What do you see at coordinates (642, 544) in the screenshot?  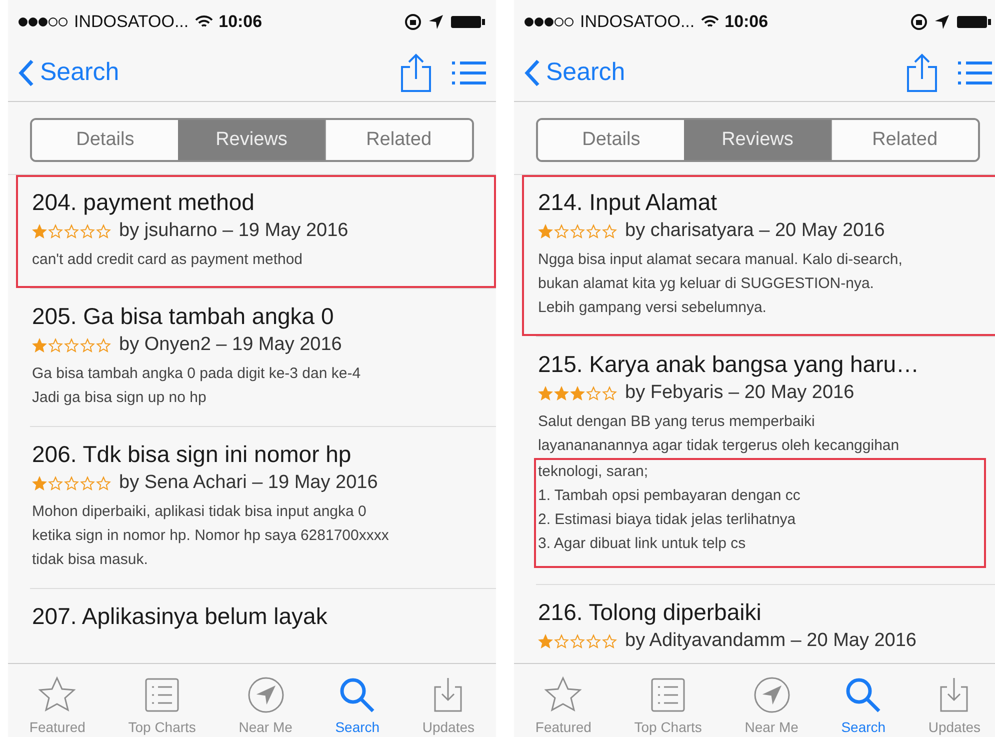 I see `review-text-line: 3. Agar dibuat link untuk telp cs` at bounding box center [642, 544].